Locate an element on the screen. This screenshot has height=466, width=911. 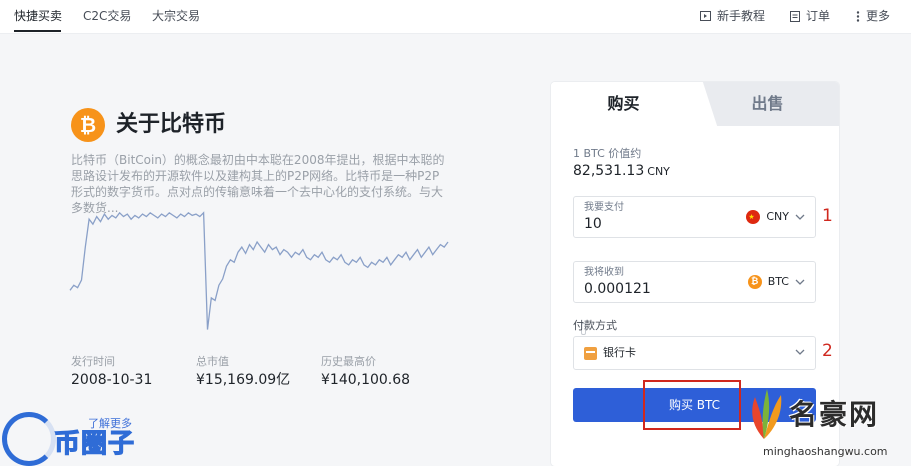
orders-link: 订单 is located at coordinates (810, 16).